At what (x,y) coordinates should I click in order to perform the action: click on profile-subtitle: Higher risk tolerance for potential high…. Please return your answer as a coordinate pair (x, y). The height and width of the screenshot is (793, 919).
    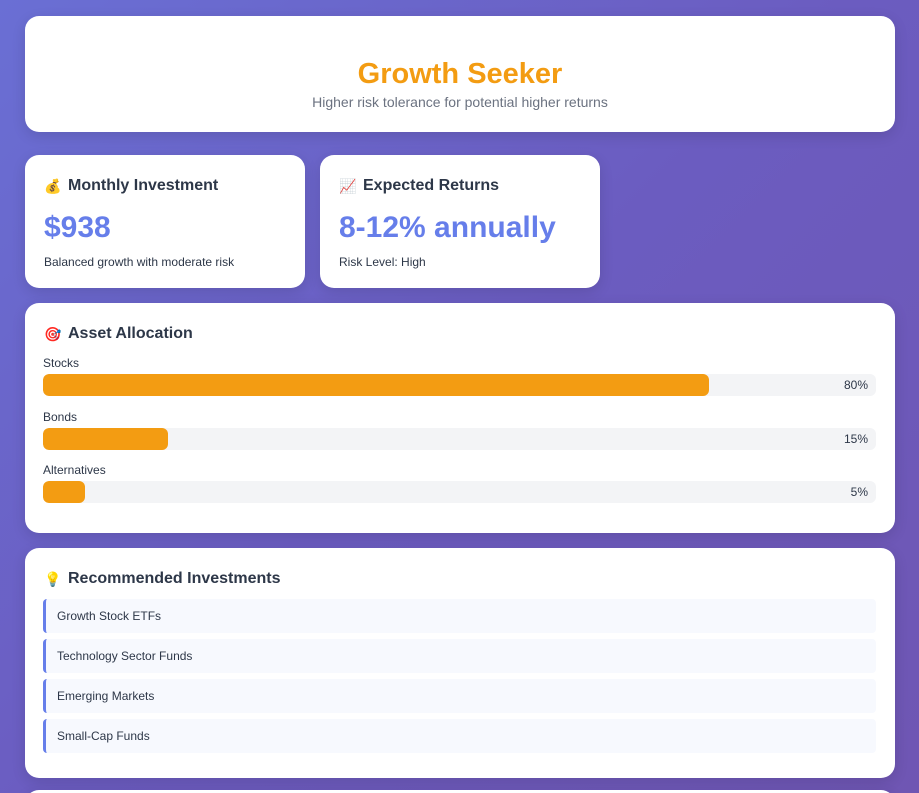
    Looking at the image, I should click on (460, 102).